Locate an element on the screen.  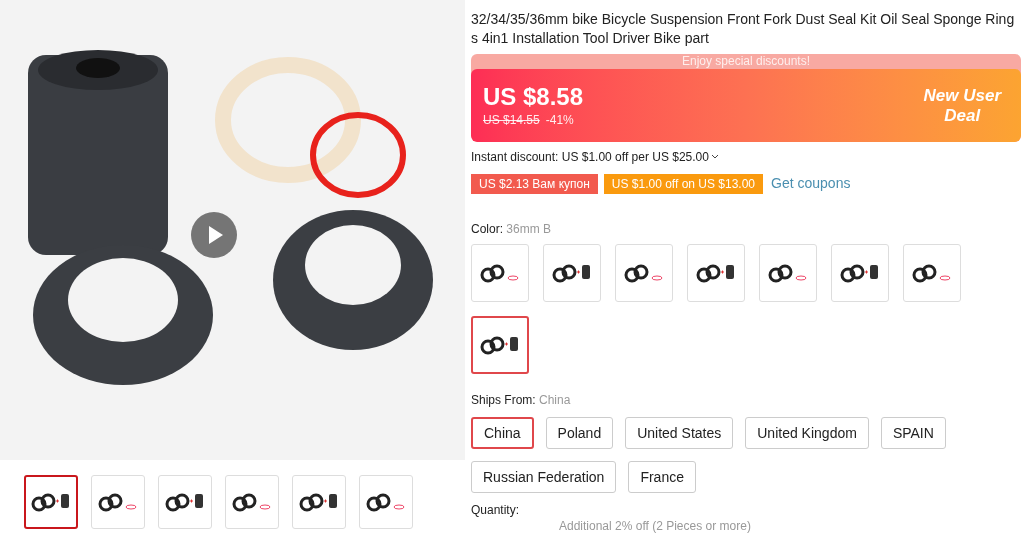
chevron-down-icon is located at coordinates (714, 157).